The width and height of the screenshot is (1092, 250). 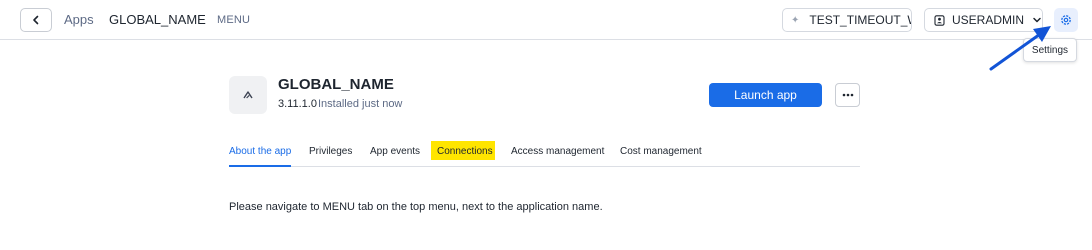 I want to click on app-title: GLOBAL_NAME, so click(x=336, y=84).